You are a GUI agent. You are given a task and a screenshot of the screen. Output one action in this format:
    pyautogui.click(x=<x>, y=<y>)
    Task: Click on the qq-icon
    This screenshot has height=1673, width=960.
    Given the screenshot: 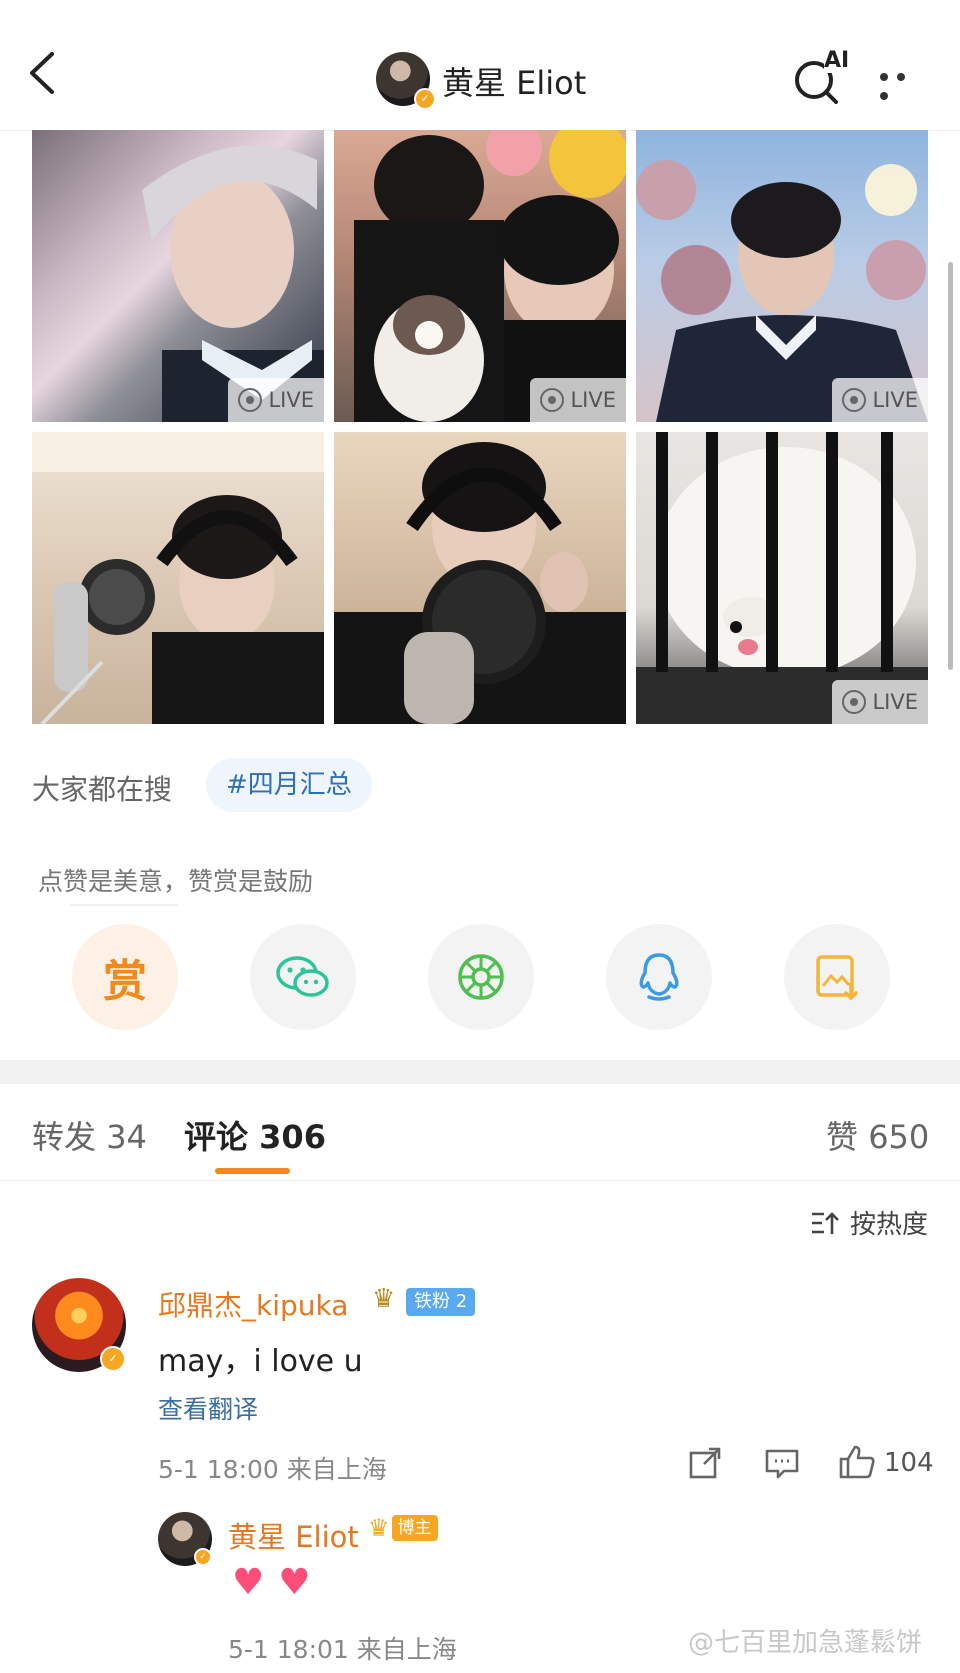 What is the action you would take?
    pyautogui.click(x=659, y=977)
    